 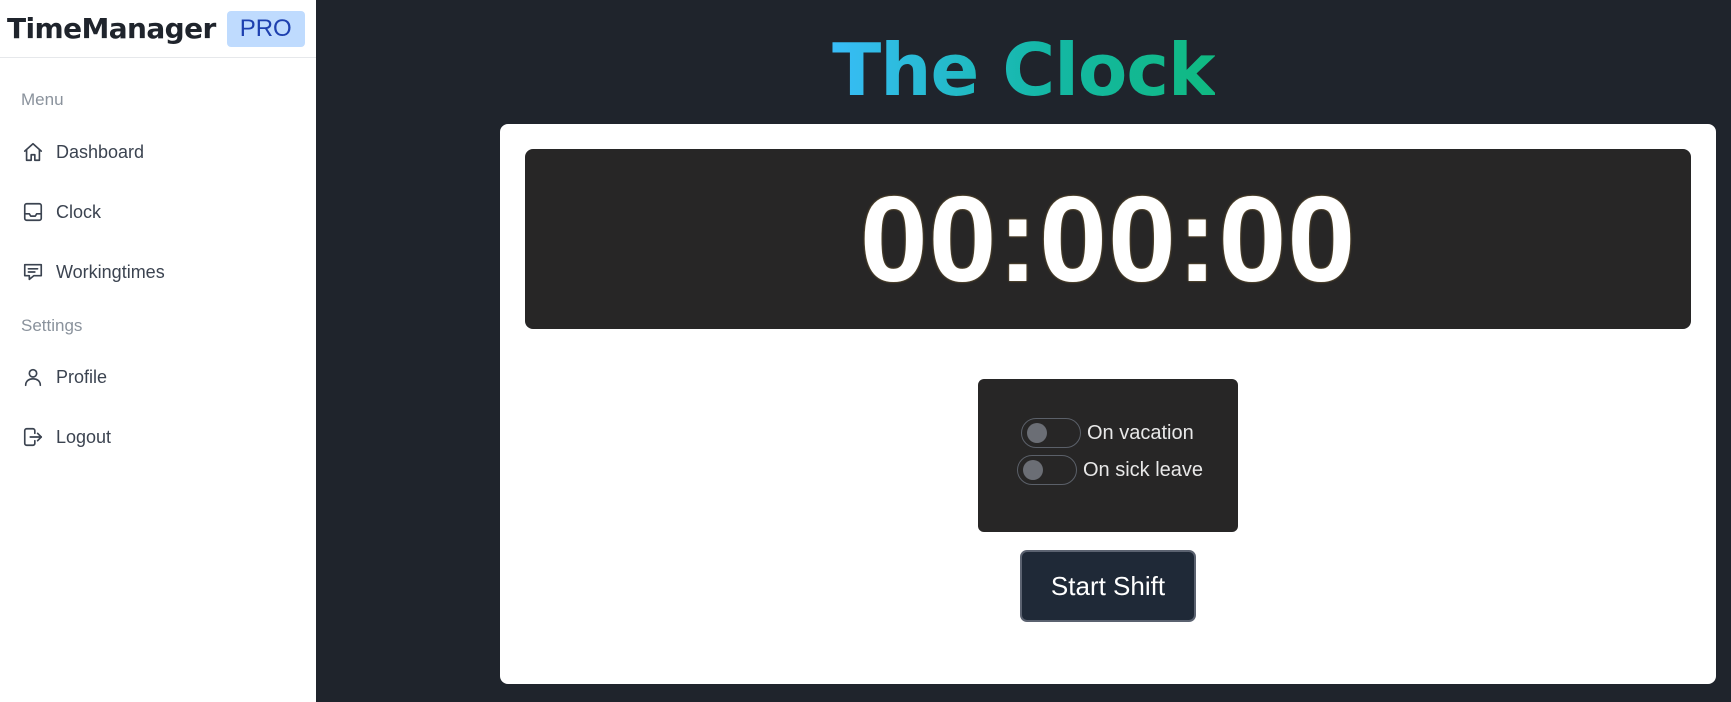 What do you see at coordinates (33, 437) in the screenshot?
I see `logout-icon` at bounding box center [33, 437].